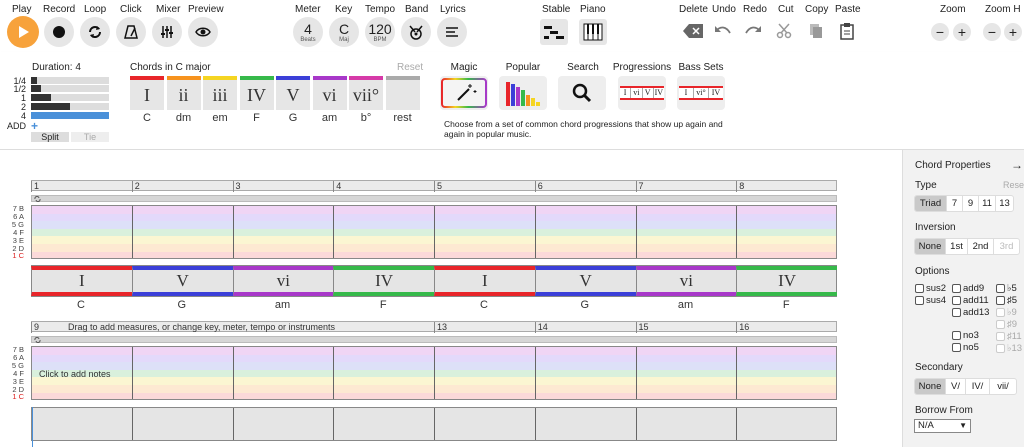  I want to click on type-option: 9, so click(971, 203).